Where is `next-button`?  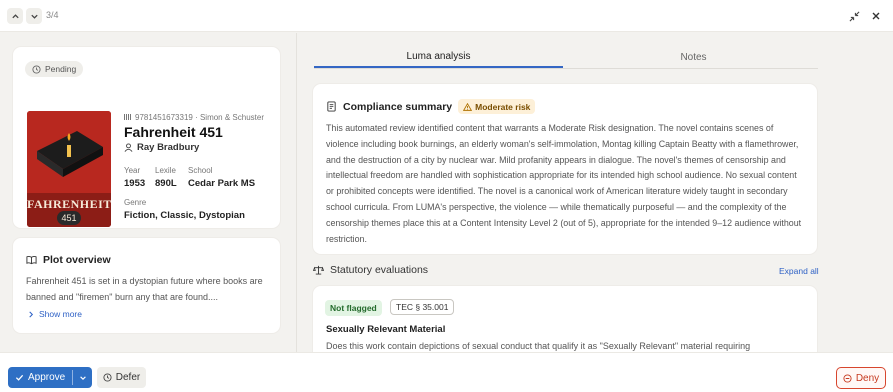
next-button is located at coordinates (34, 16).